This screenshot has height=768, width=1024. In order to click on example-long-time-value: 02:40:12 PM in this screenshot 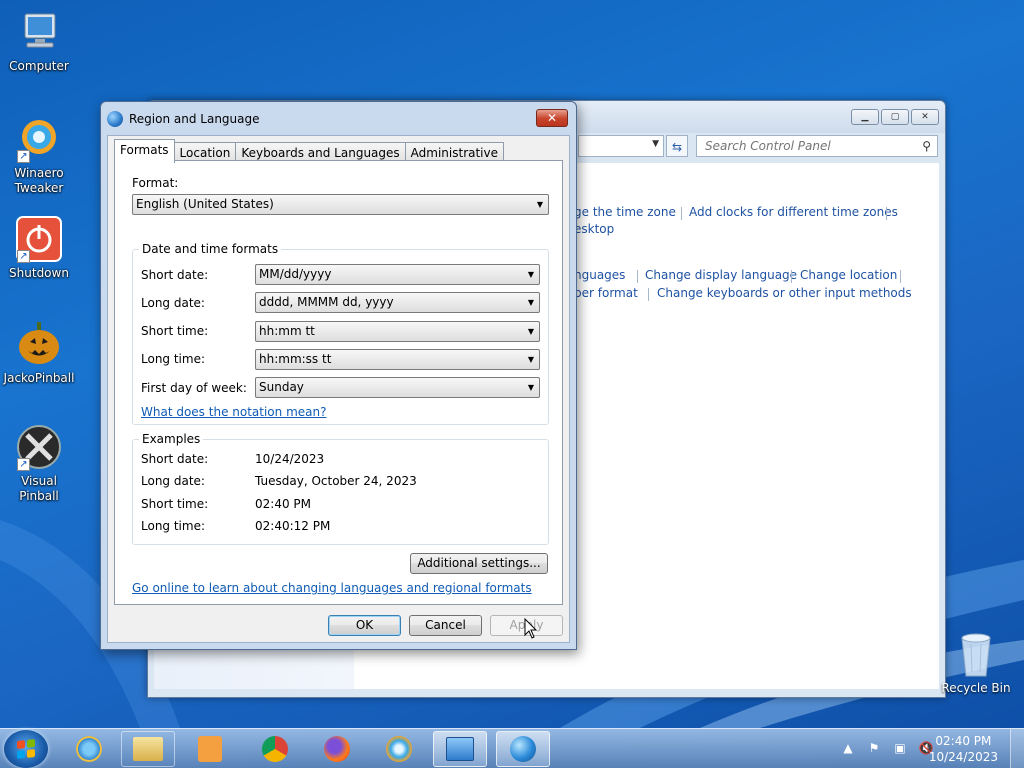, I will do `click(293, 526)`.